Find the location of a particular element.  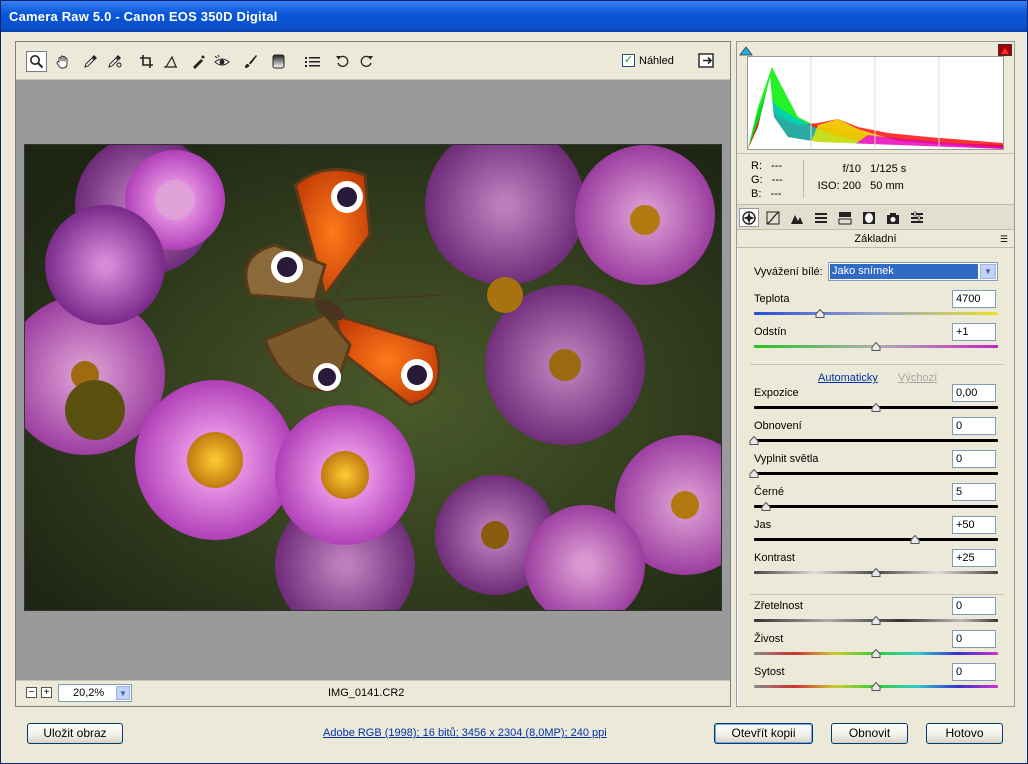

brightness-slider-thumb is located at coordinates (915, 539).